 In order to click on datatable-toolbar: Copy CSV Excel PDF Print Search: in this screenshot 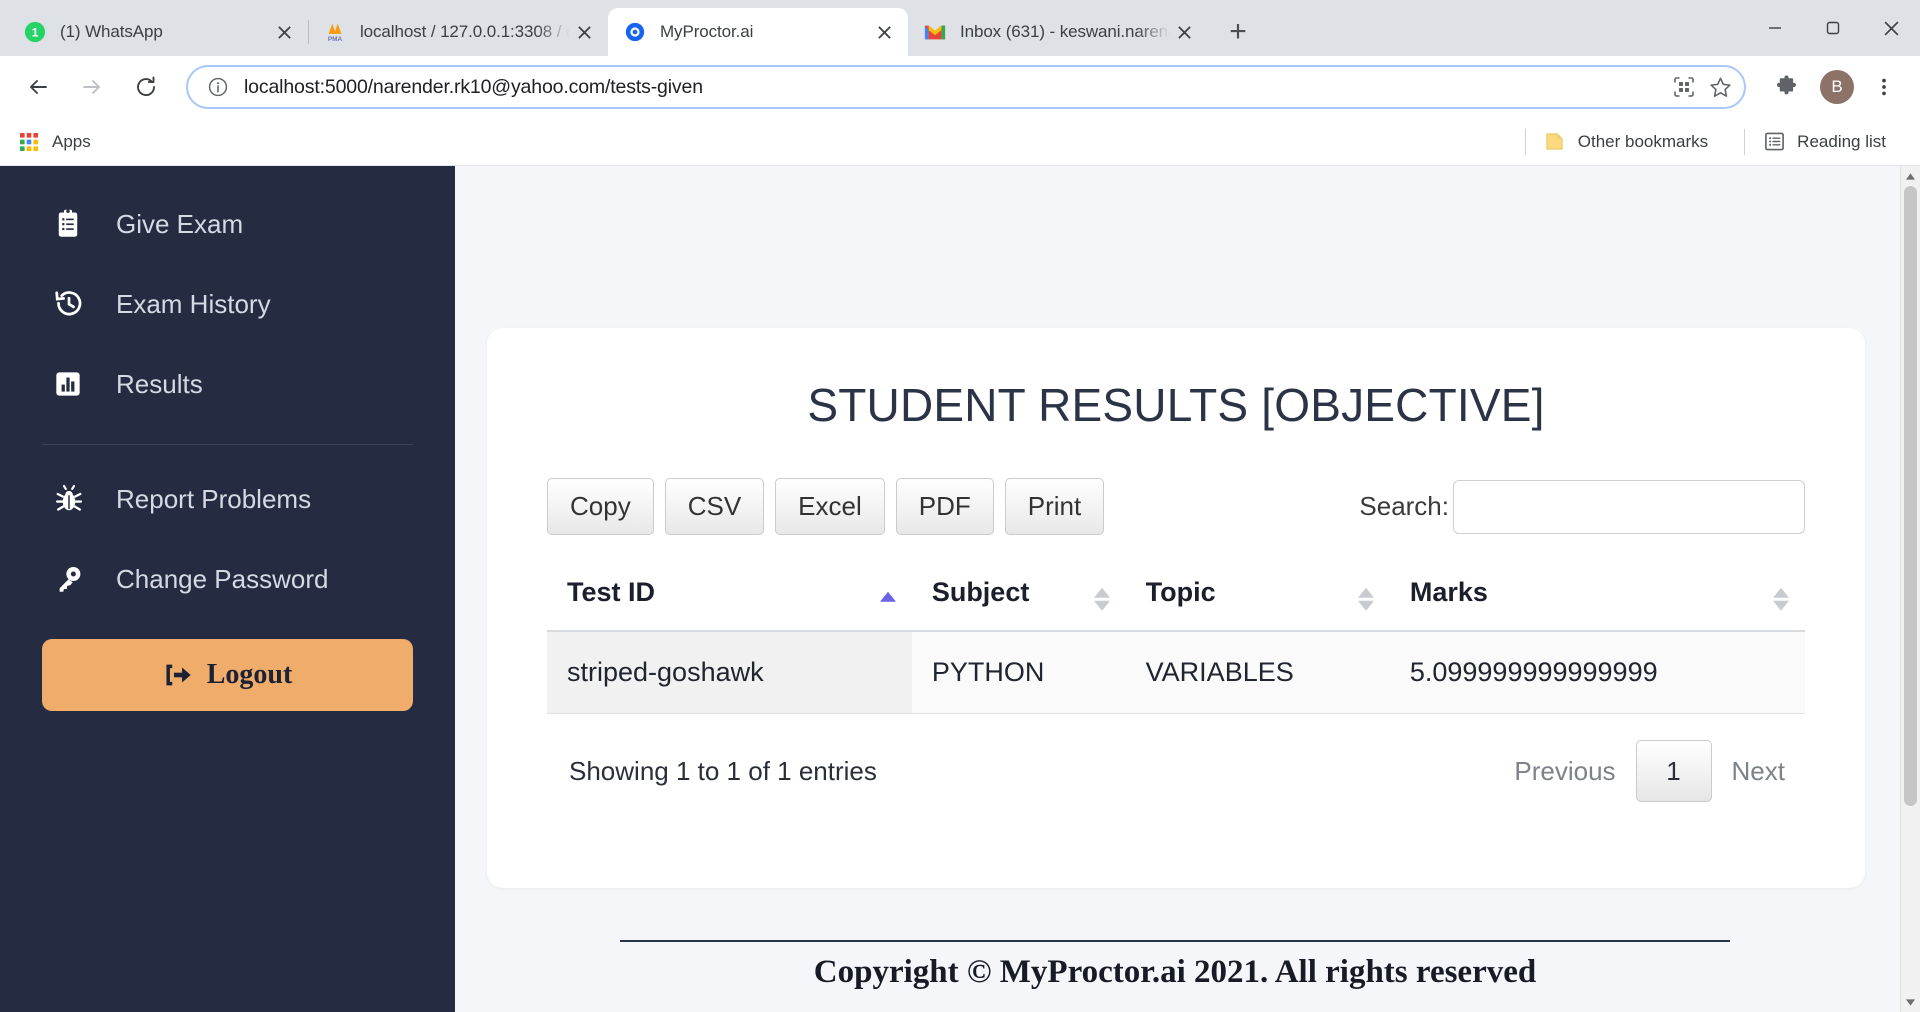, I will do `click(1176, 506)`.